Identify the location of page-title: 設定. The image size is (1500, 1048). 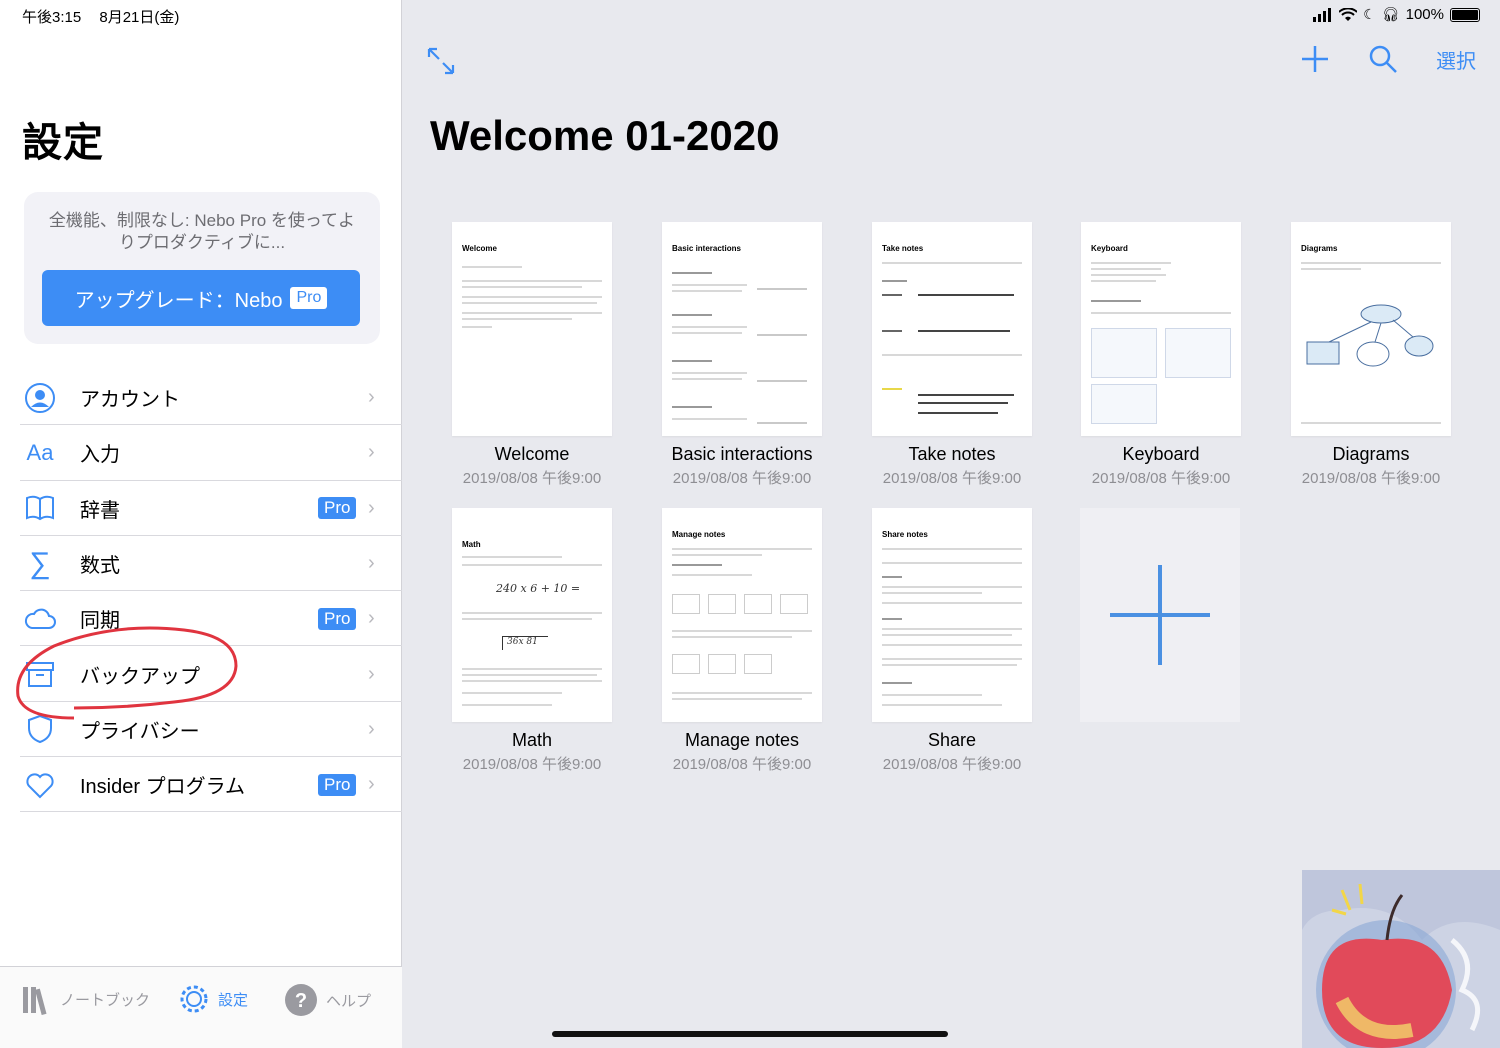
(63, 143).